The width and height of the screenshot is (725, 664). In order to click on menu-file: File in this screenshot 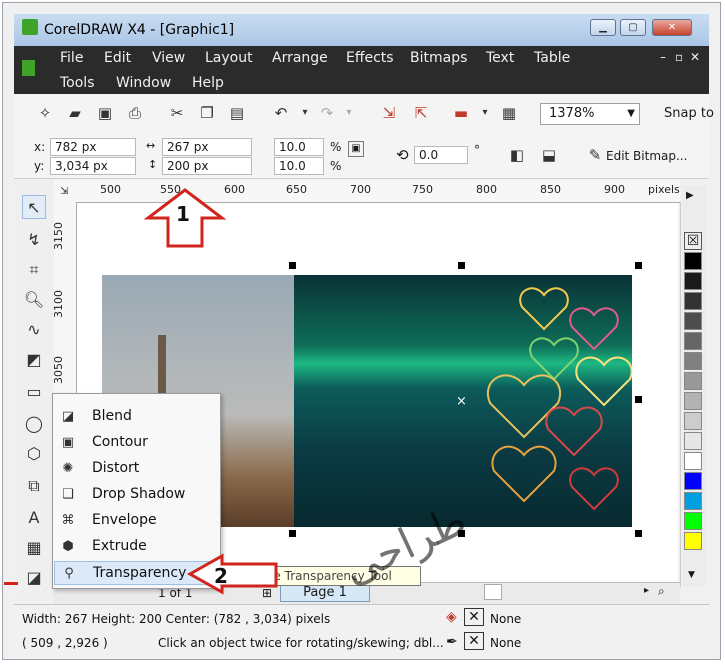, I will do `click(71, 58)`.